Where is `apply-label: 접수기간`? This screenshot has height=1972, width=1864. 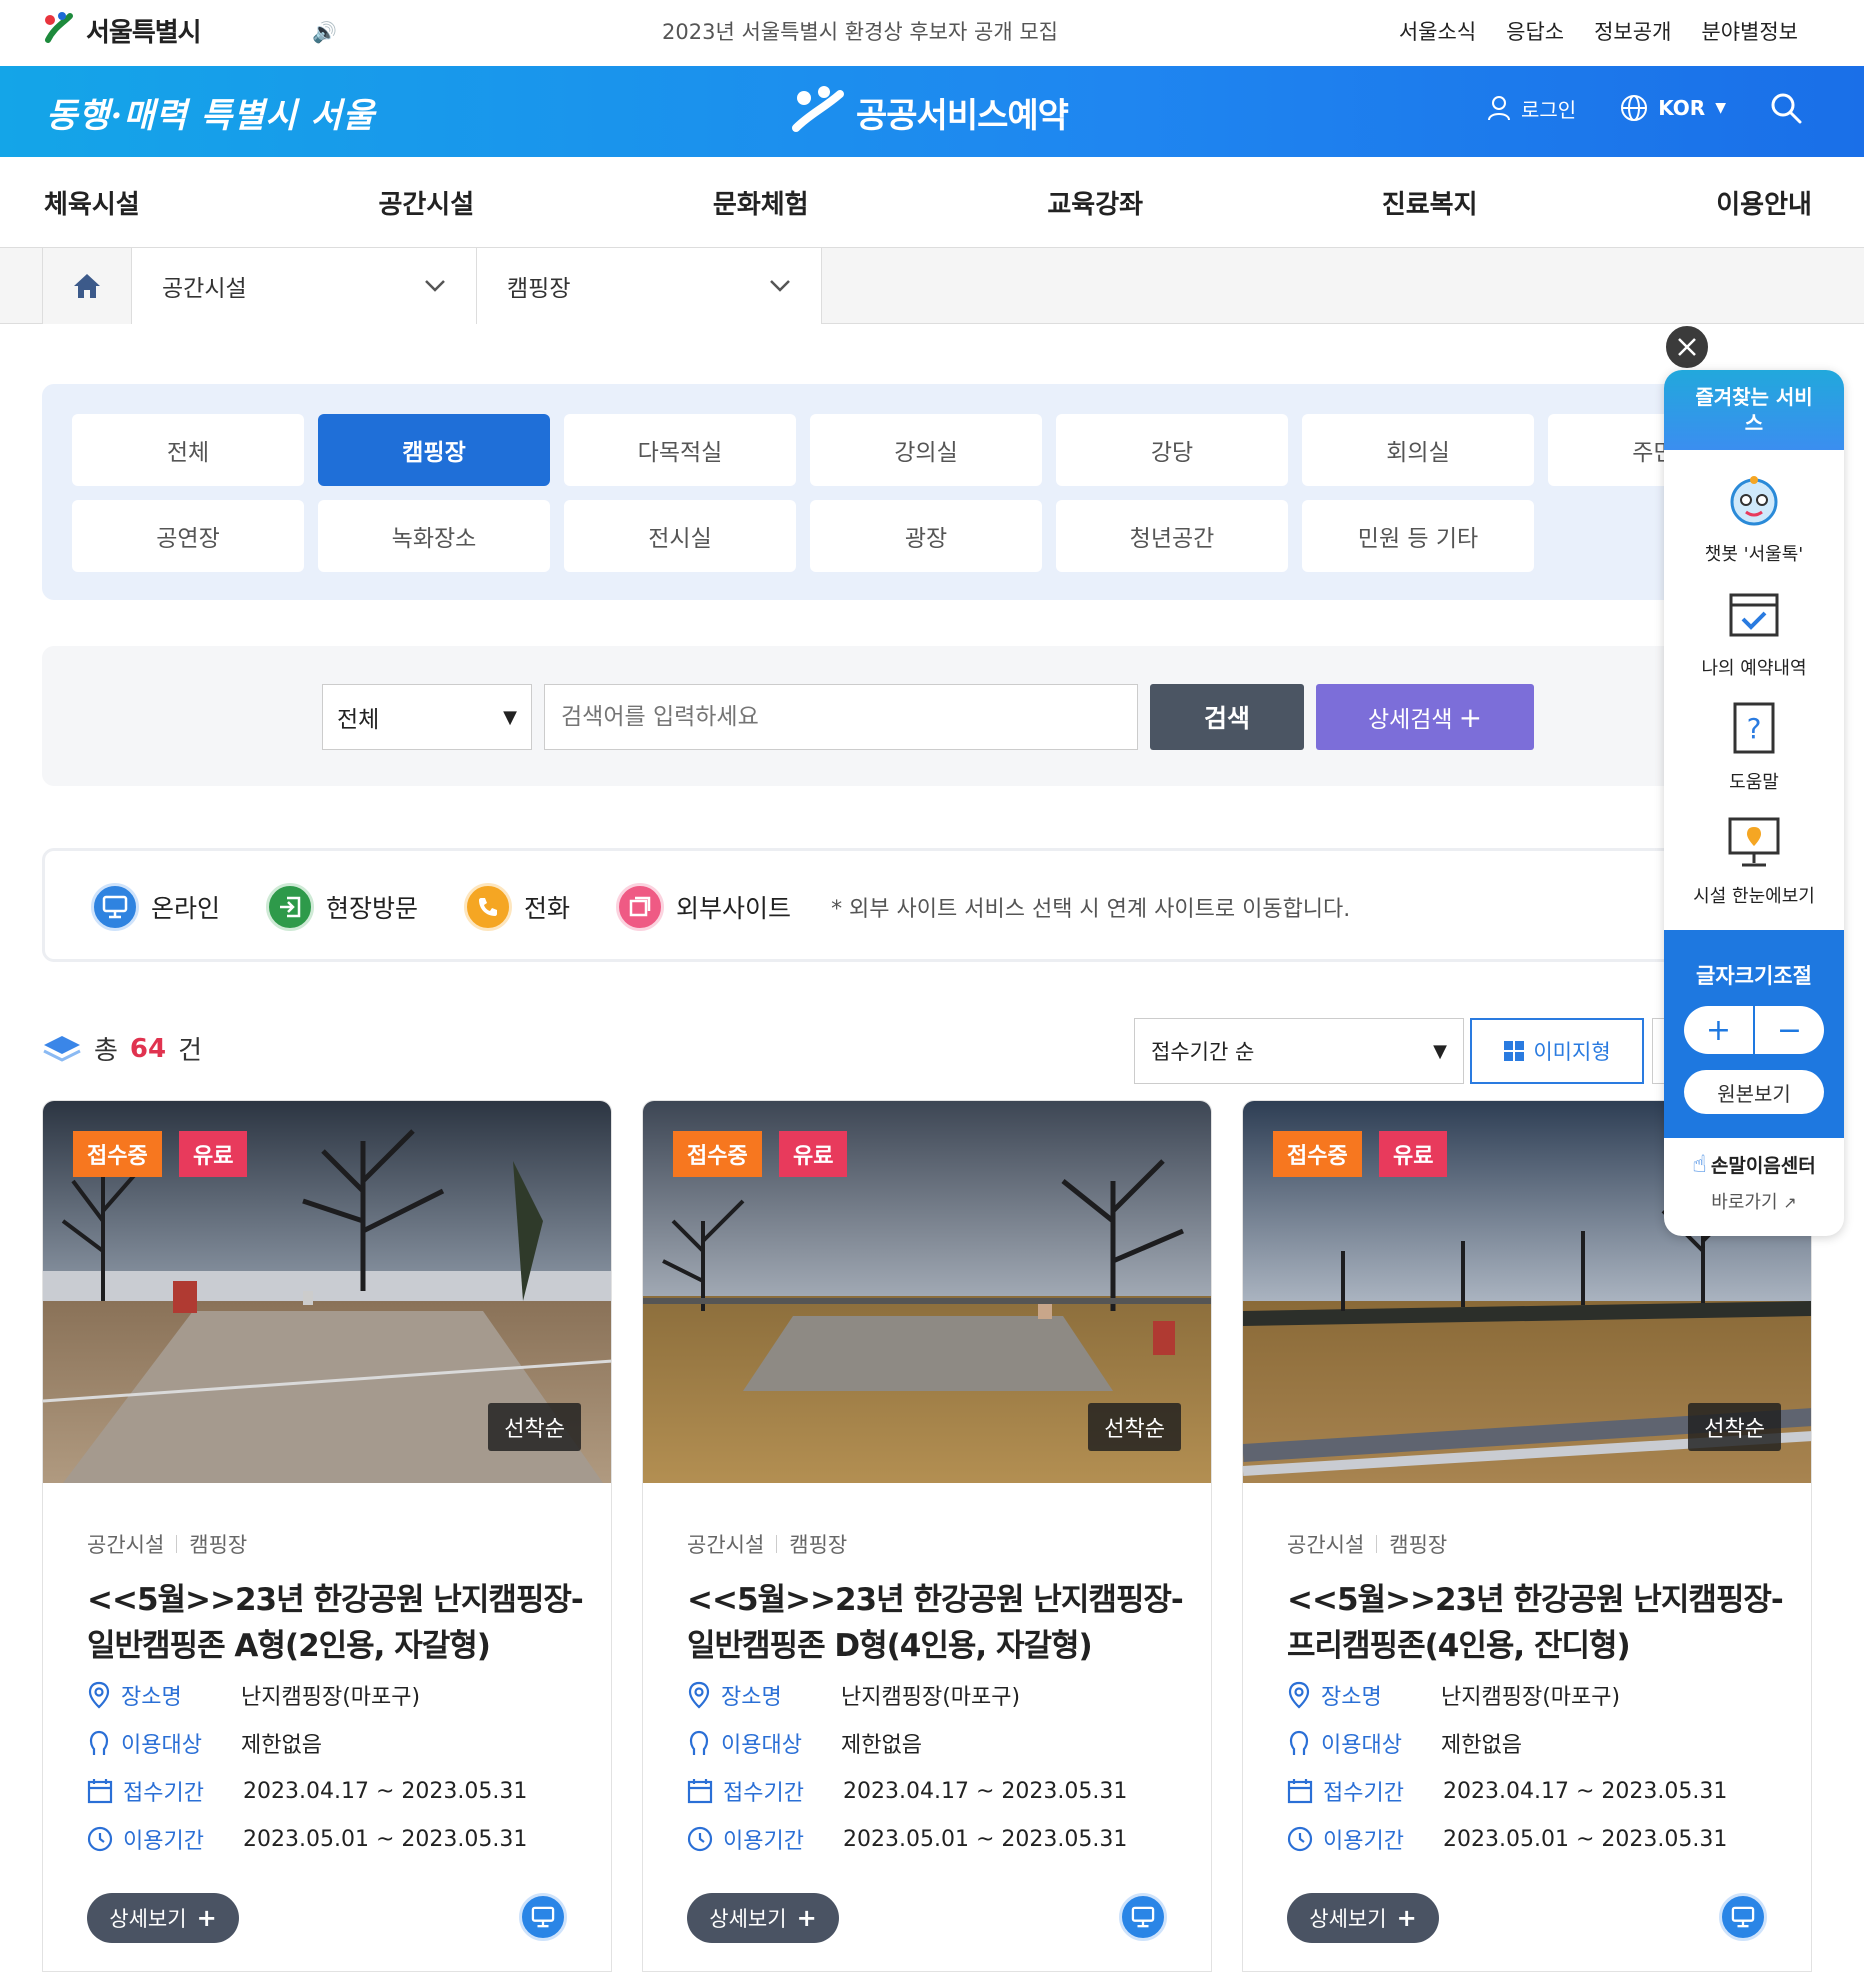 apply-label: 접수기간 is located at coordinates (163, 1793).